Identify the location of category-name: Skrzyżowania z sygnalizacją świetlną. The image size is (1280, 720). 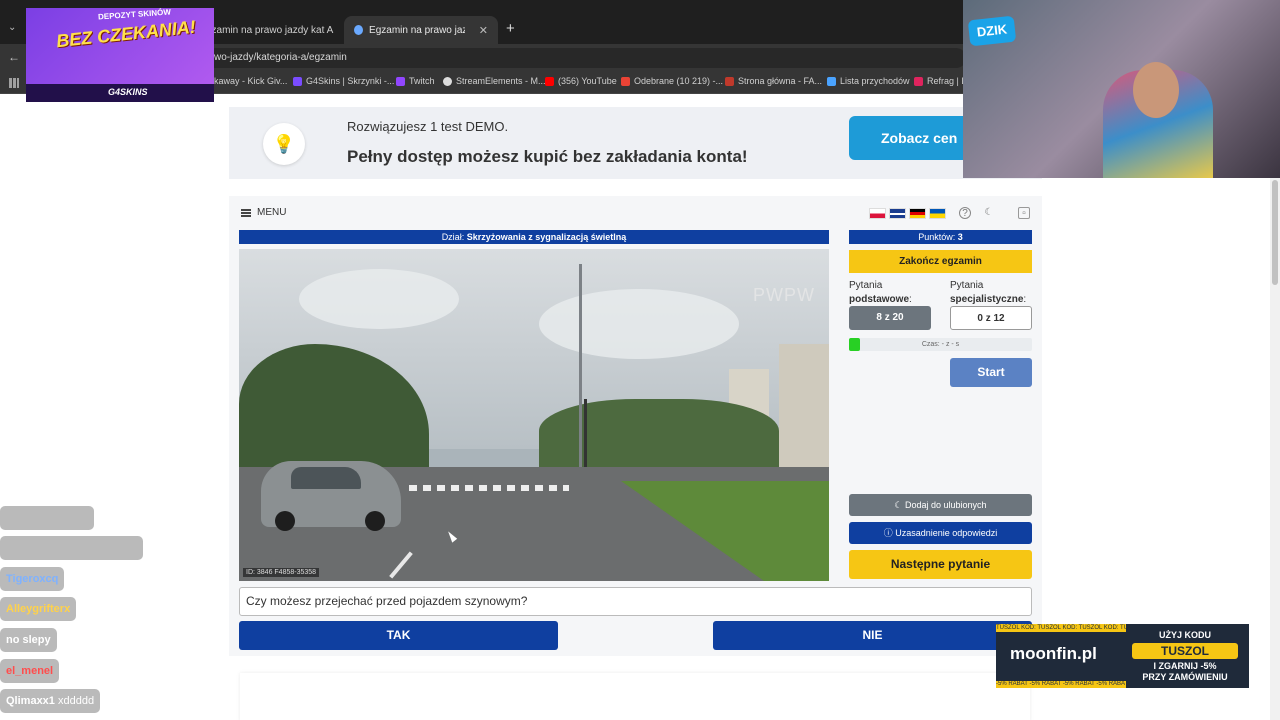
(546, 237).